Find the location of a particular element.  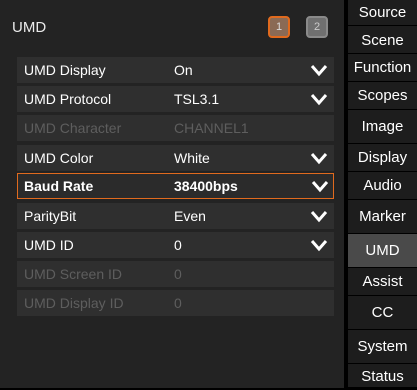

setting-value: CHANNEL1 is located at coordinates (211, 128).